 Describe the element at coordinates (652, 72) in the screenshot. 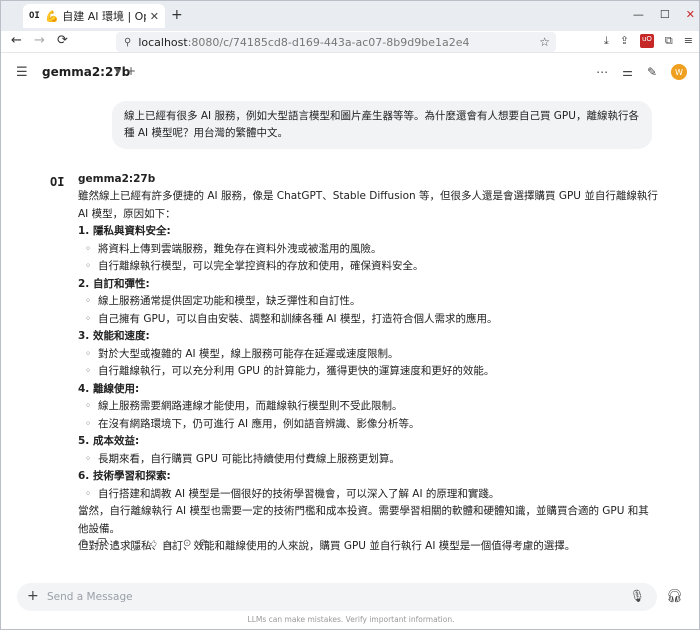

I see `new-chat-edit-icon: ✎` at that location.